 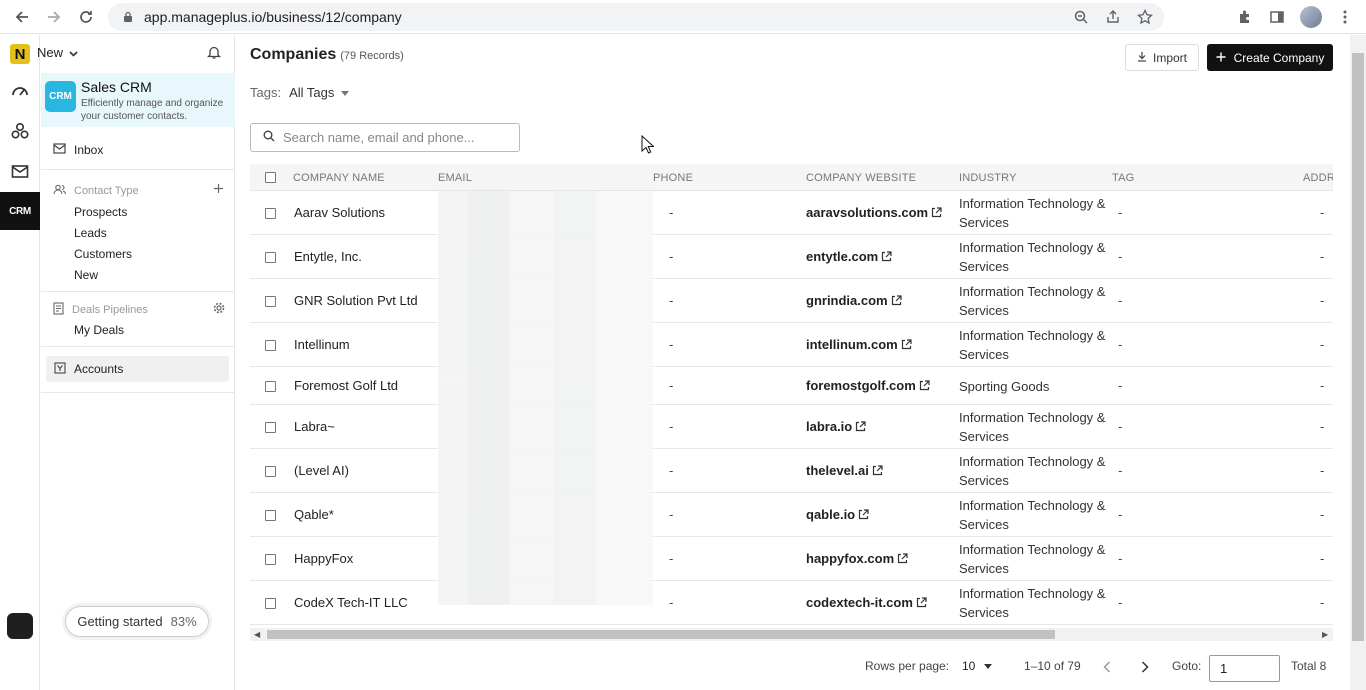 What do you see at coordinates (54, 17) in the screenshot?
I see `forward-icon` at bounding box center [54, 17].